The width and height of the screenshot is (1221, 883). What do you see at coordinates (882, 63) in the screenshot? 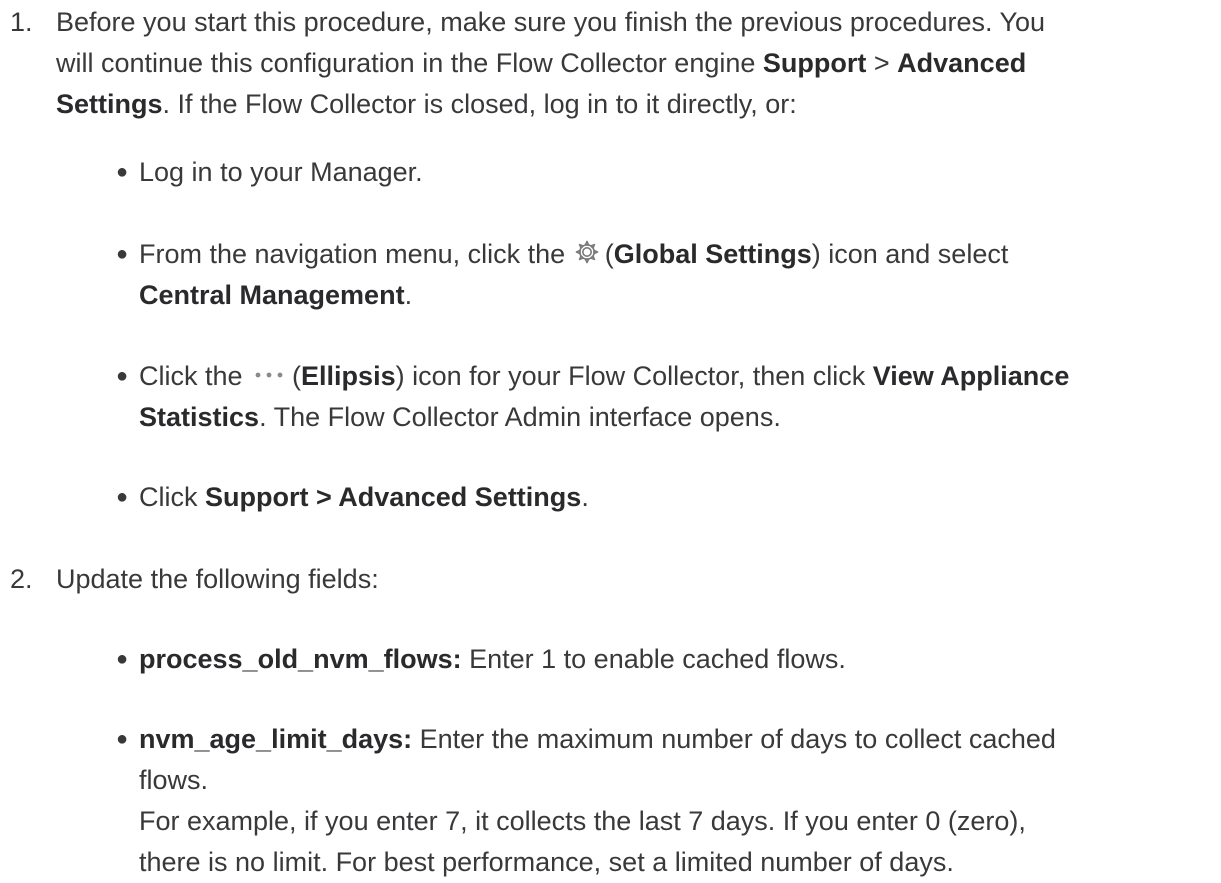
I see `text-run: >` at bounding box center [882, 63].